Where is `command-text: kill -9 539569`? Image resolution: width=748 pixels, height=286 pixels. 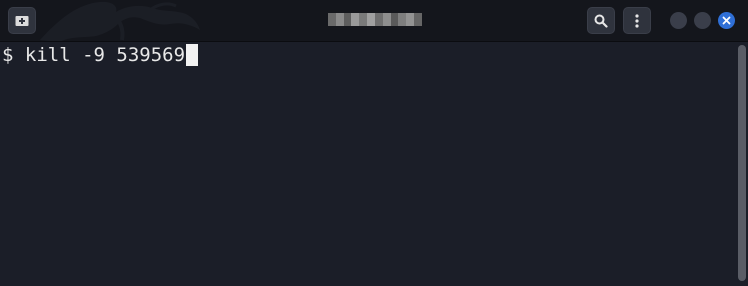
command-text: kill -9 539569 is located at coordinates (105, 55).